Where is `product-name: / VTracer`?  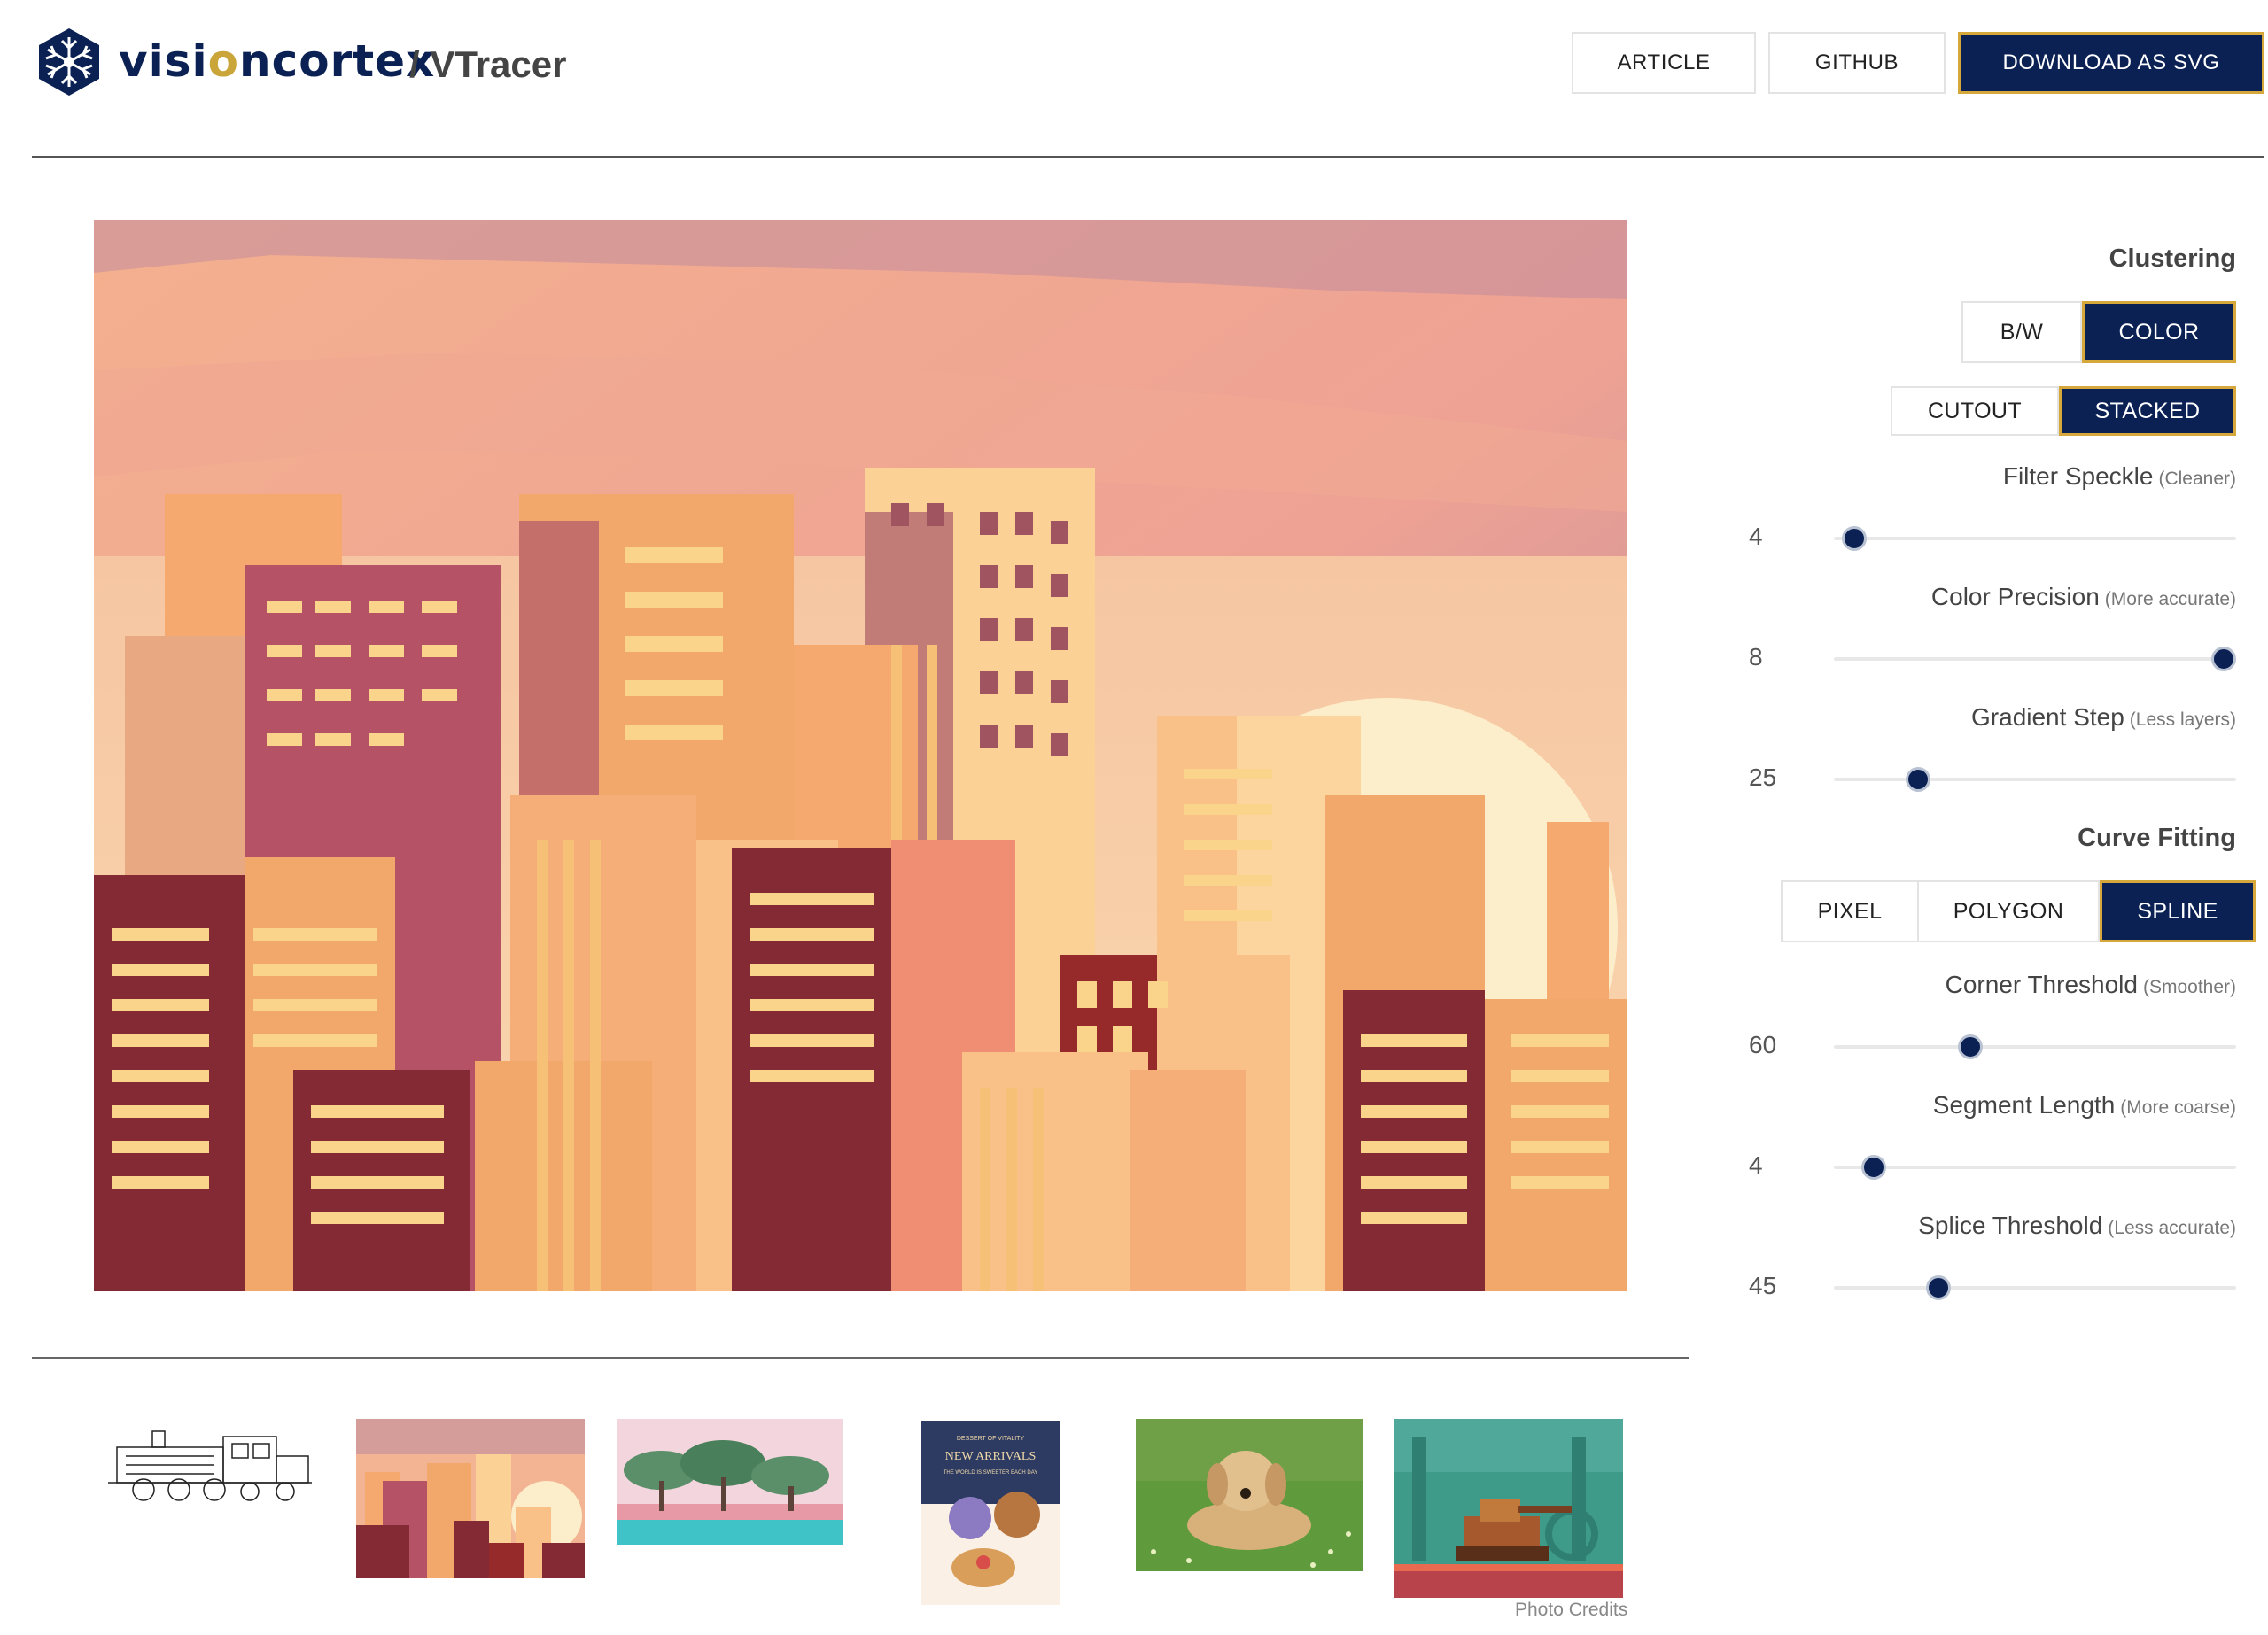
product-name: / VTracer is located at coordinates (488, 64).